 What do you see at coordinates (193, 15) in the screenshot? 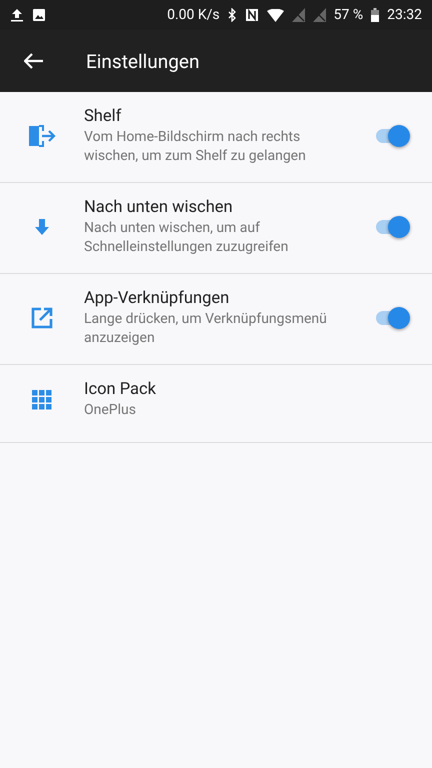
I see `network-speed: 0.00 K/s` at bounding box center [193, 15].